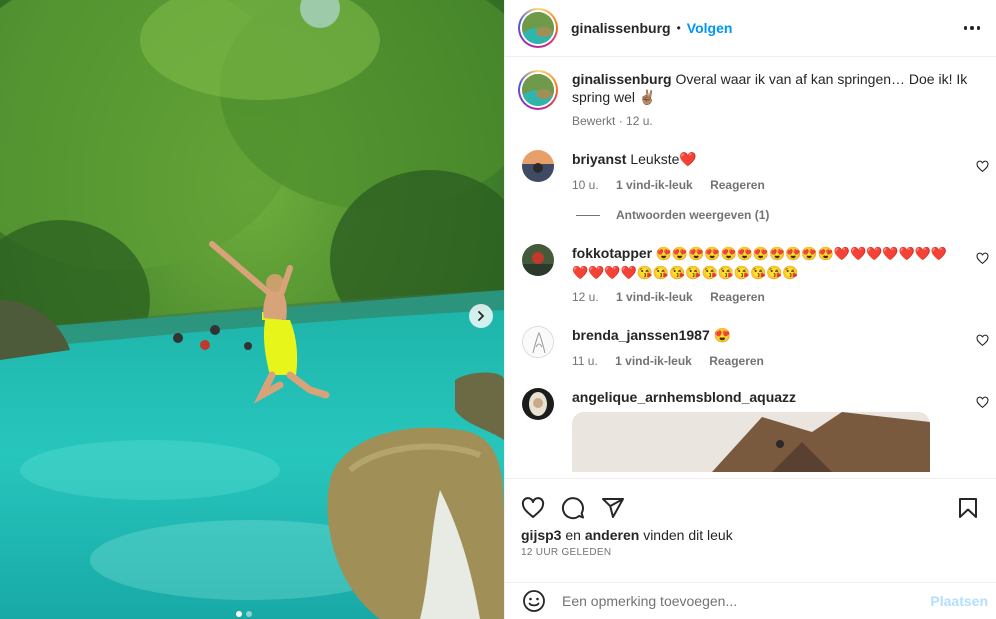 The image size is (996, 619). What do you see at coordinates (639, 121) in the screenshot?
I see `caption-time: 12 u.` at bounding box center [639, 121].